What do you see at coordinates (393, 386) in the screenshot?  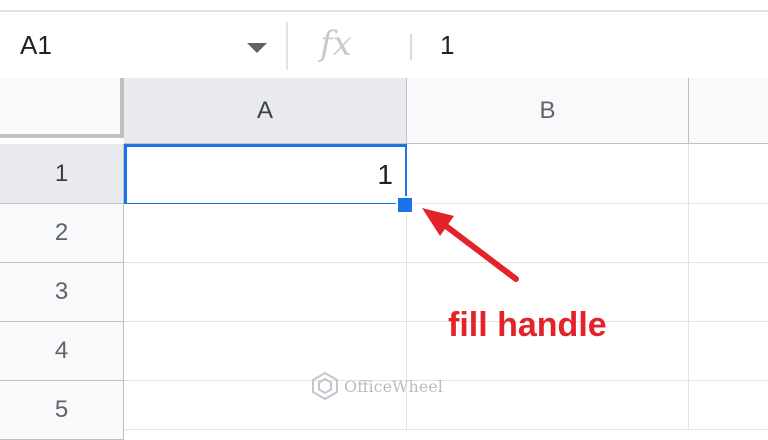 I see `watermark-text: OfficeWheel` at bounding box center [393, 386].